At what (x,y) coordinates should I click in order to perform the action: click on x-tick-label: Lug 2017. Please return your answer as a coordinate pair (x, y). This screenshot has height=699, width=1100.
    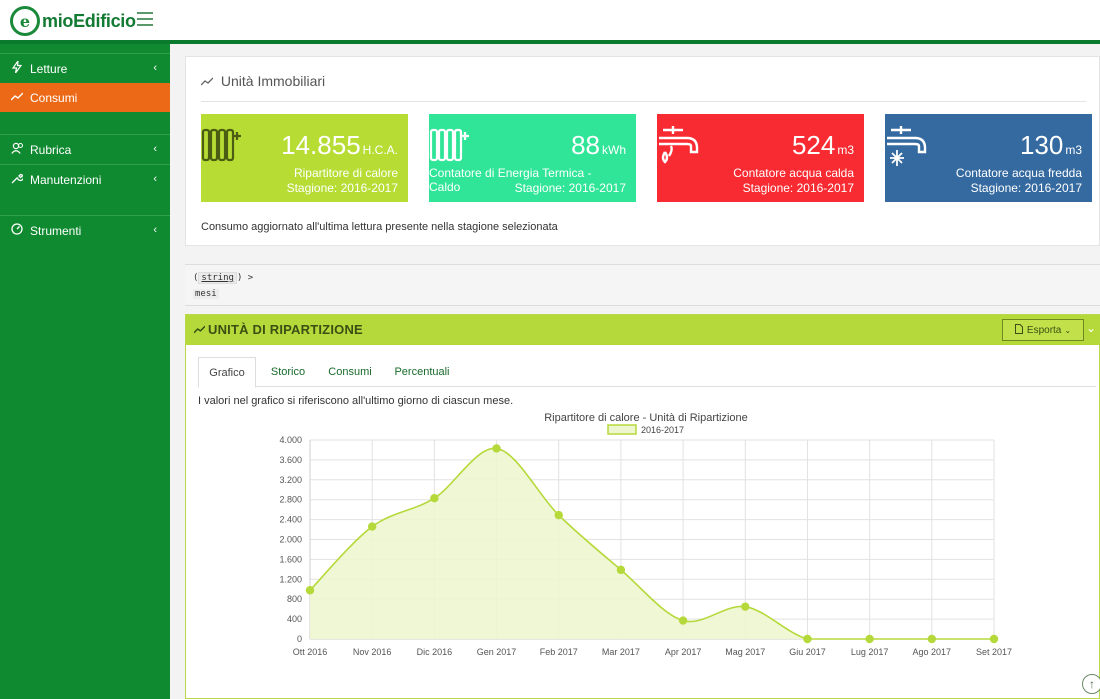
    Looking at the image, I should click on (870, 652).